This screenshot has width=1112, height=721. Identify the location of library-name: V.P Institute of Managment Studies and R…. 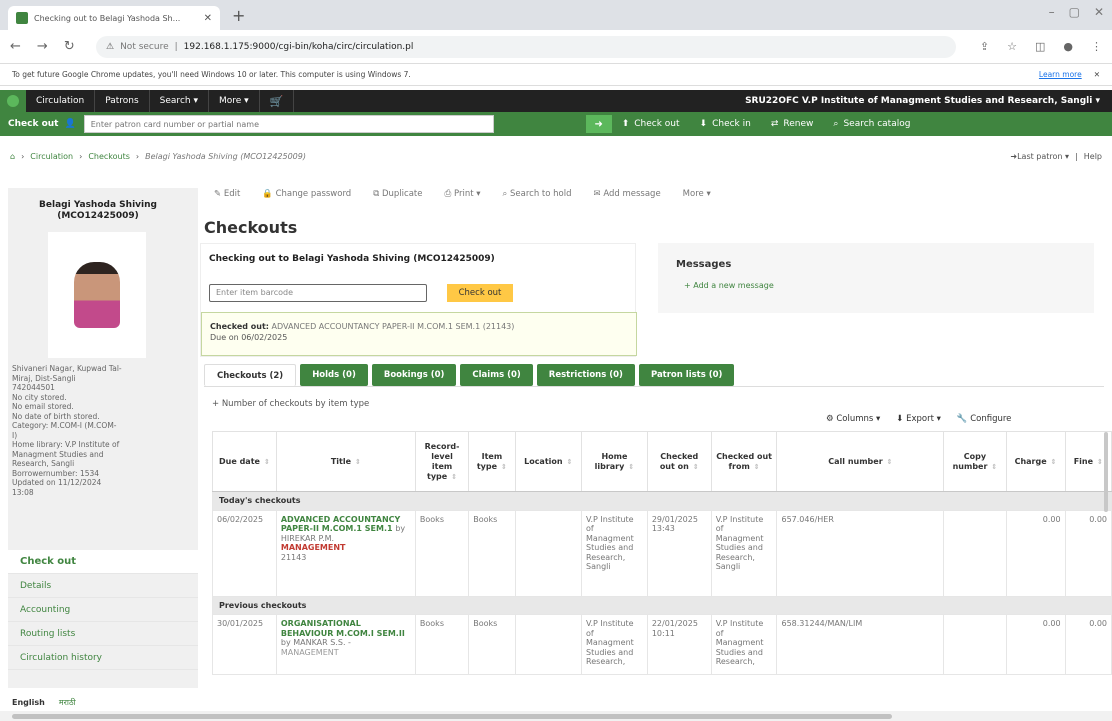
(947, 101).